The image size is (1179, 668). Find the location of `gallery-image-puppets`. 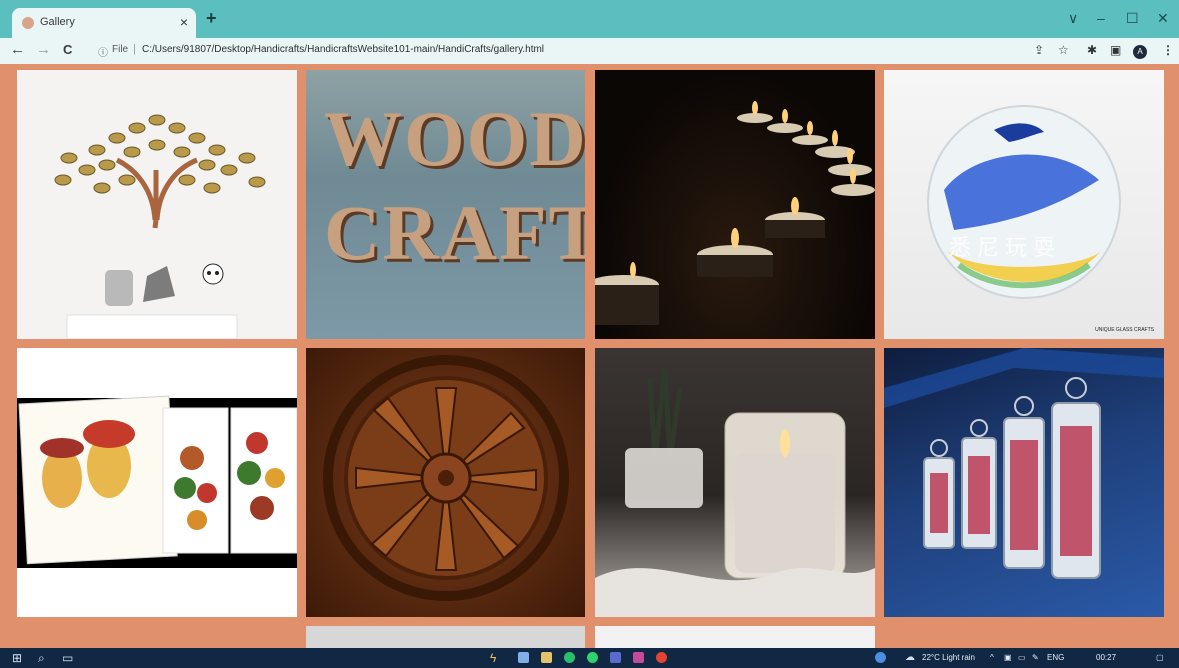

gallery-image-puppets is located at coordinates (157, 482).